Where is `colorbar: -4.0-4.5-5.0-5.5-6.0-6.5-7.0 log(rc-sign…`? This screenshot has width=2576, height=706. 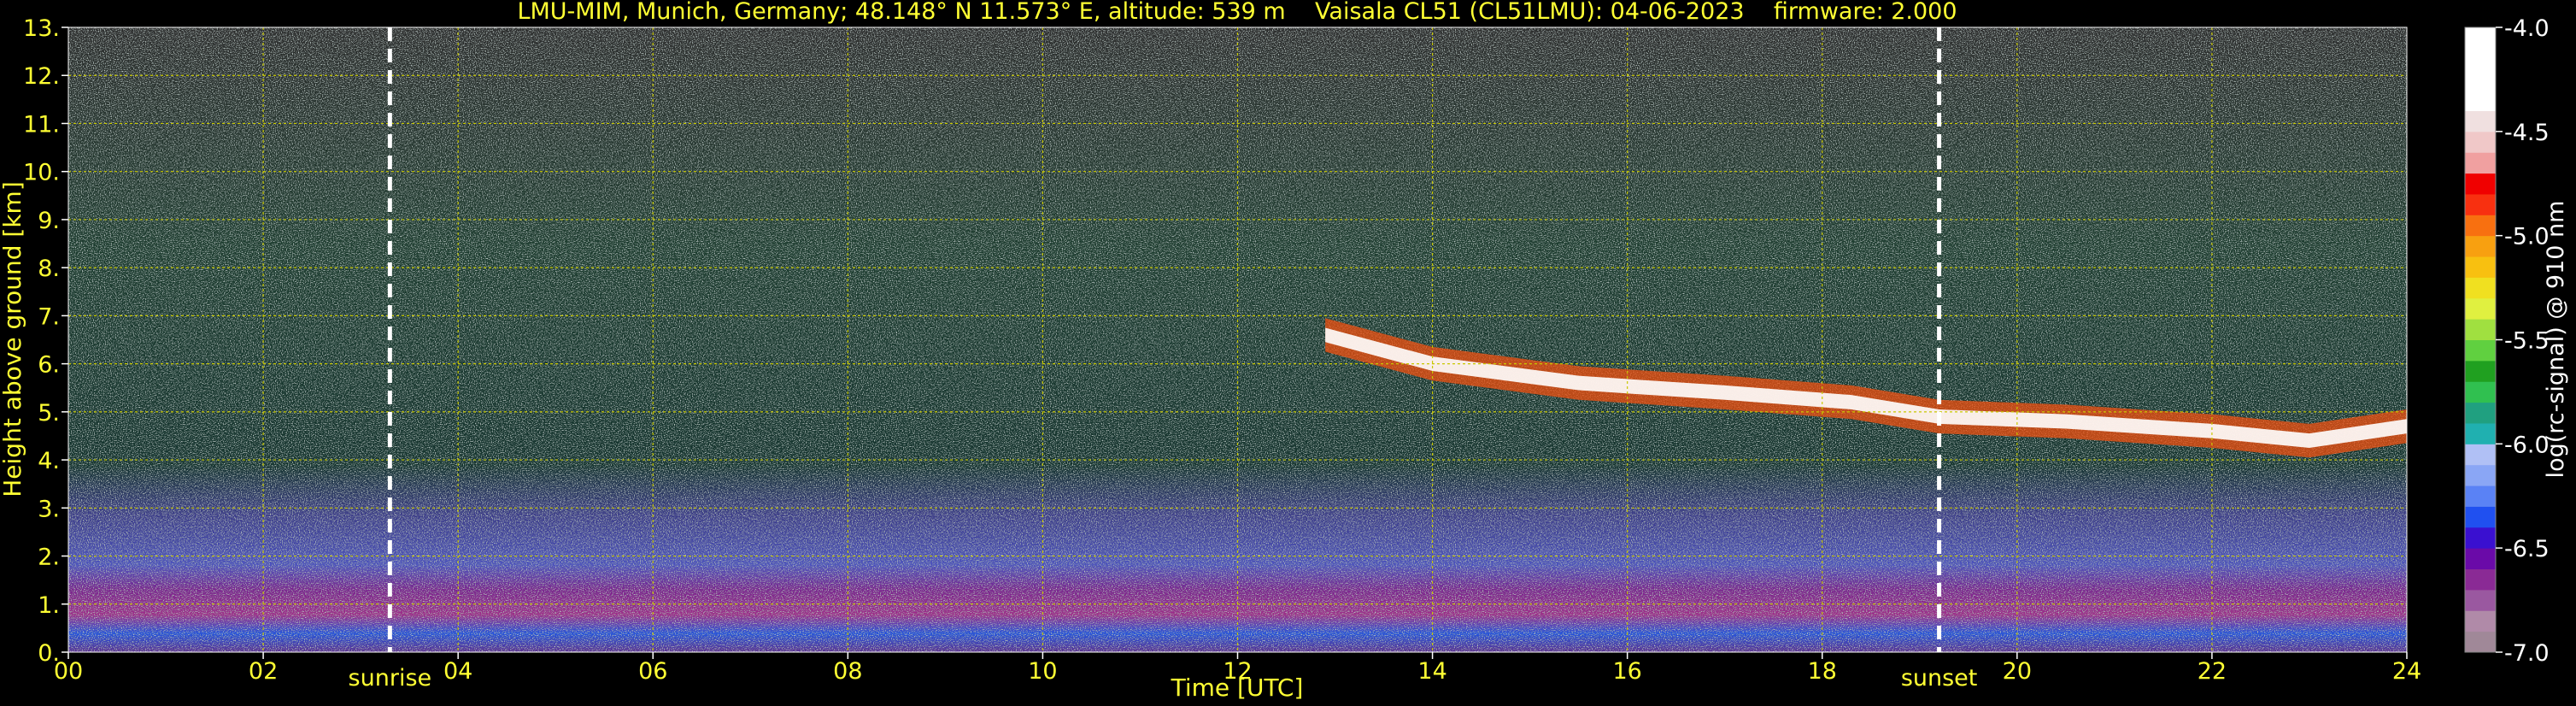 colorbar: -4.0-4.5-5.0-5.5-6.0-6.5-7.0 log(rc-sign… is located at coordinates (2516, 341).